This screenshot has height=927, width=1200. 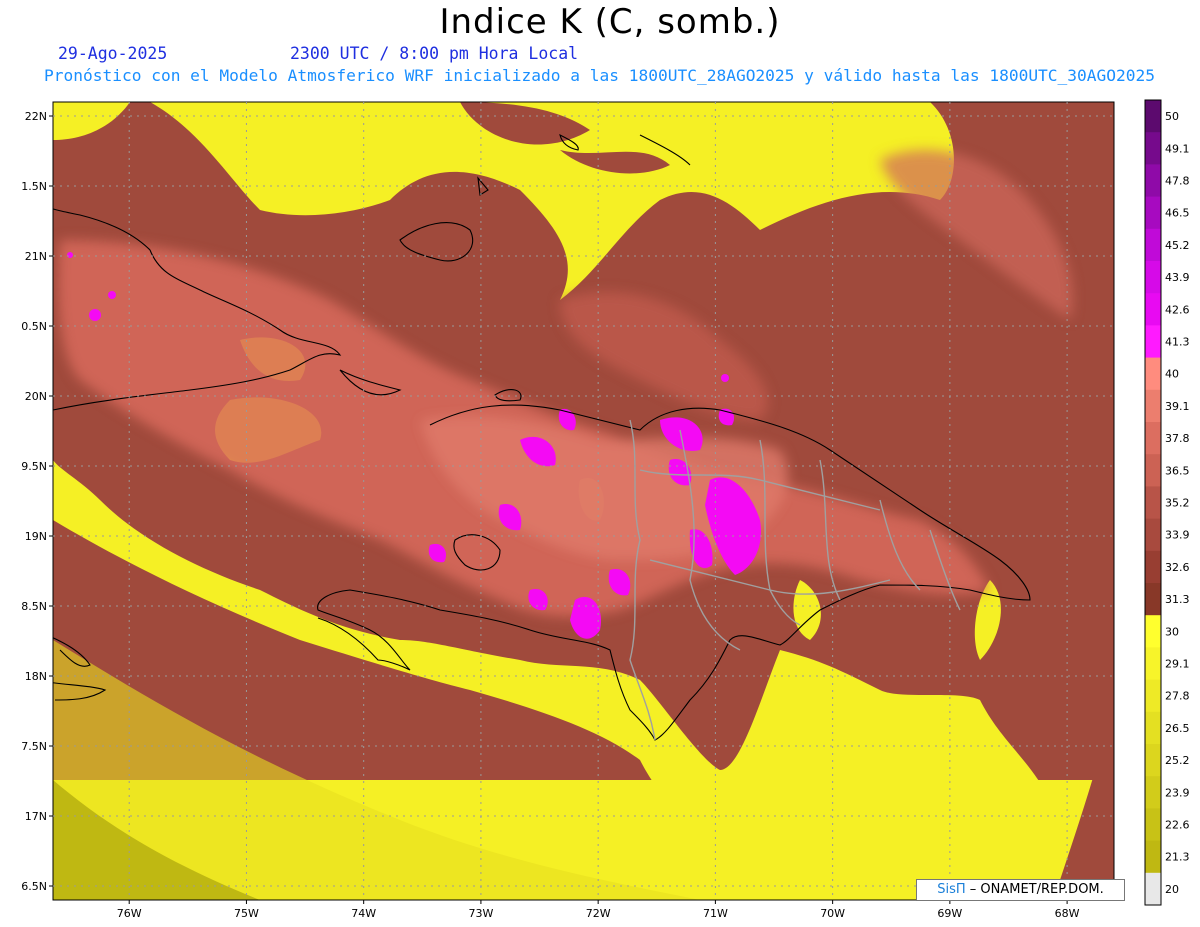 I want to click on lat-tick-label: 1.5N, so click(x=34, y=186).